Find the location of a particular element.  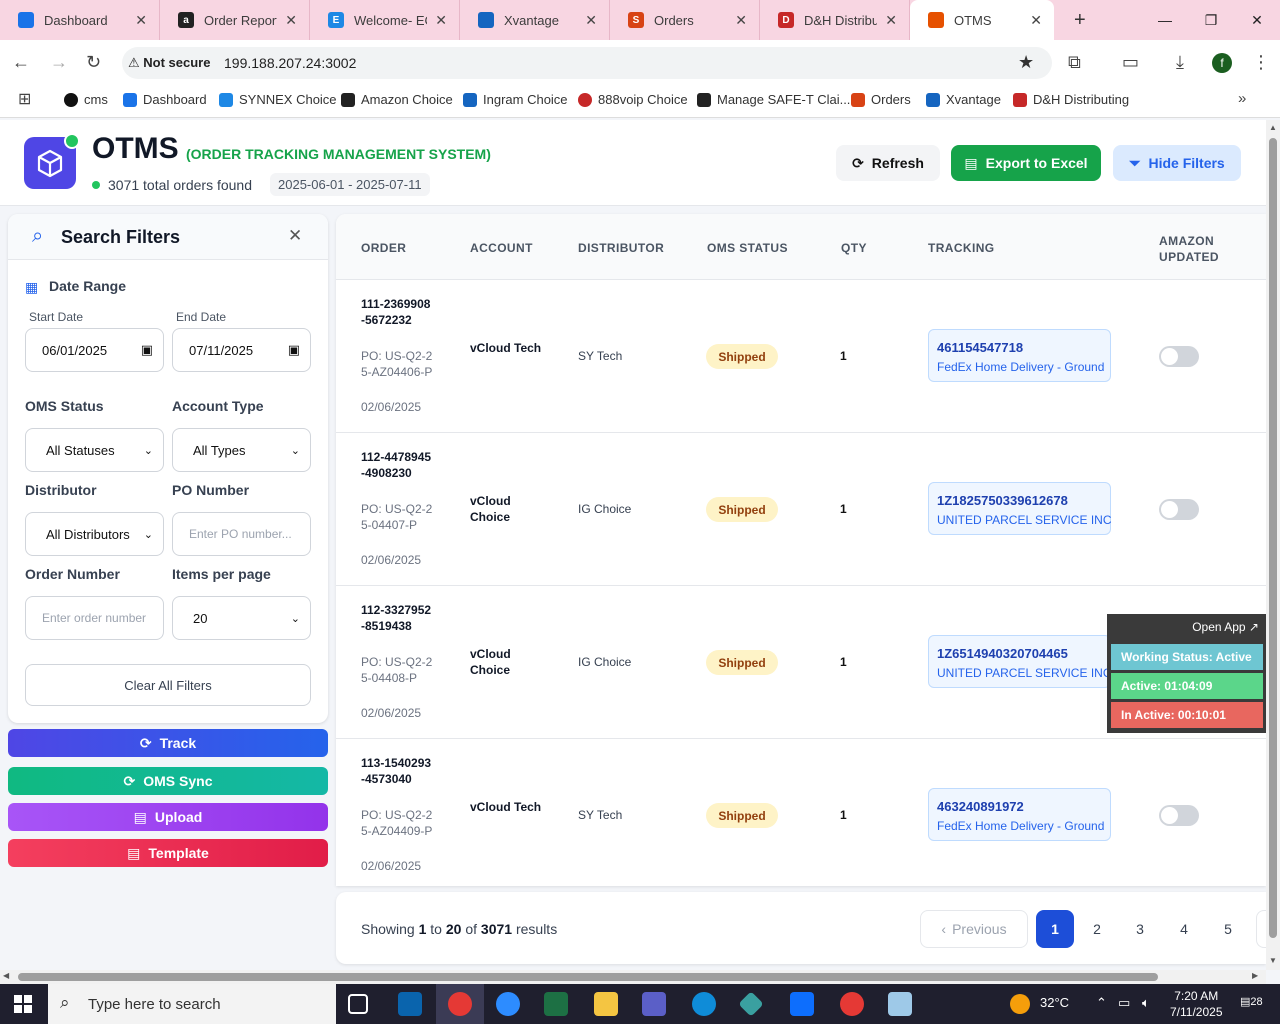

order-number: 112-4478945-4908230 is located at coordinates (397, 465).